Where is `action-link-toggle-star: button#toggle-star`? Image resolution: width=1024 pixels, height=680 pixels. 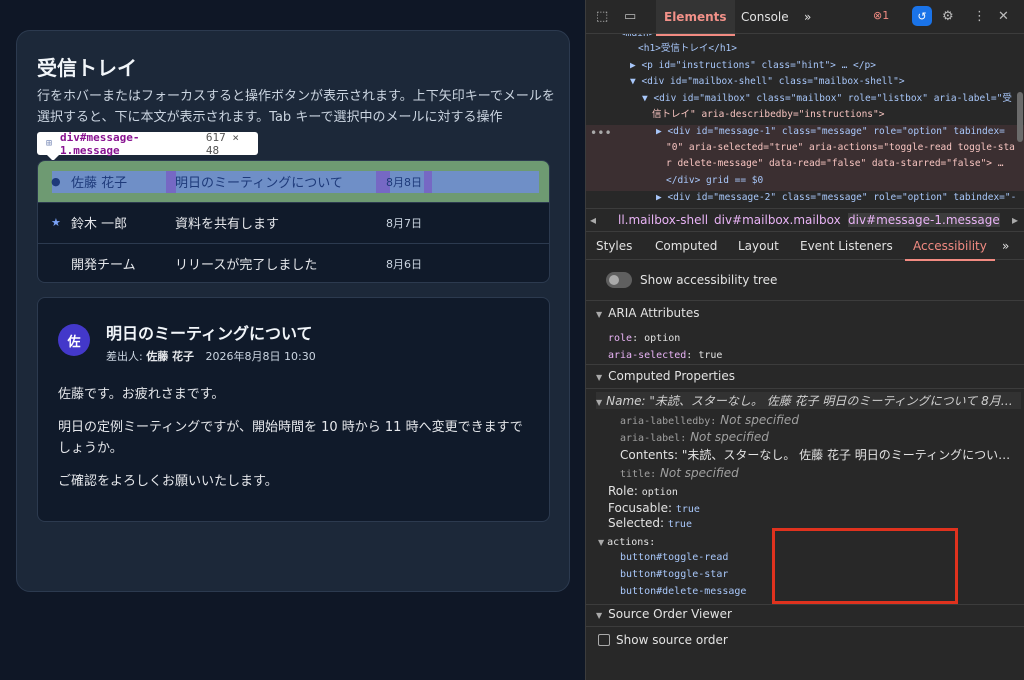
action-link-toggle-star: button#toggle-star is located at coordinates (674, 574).